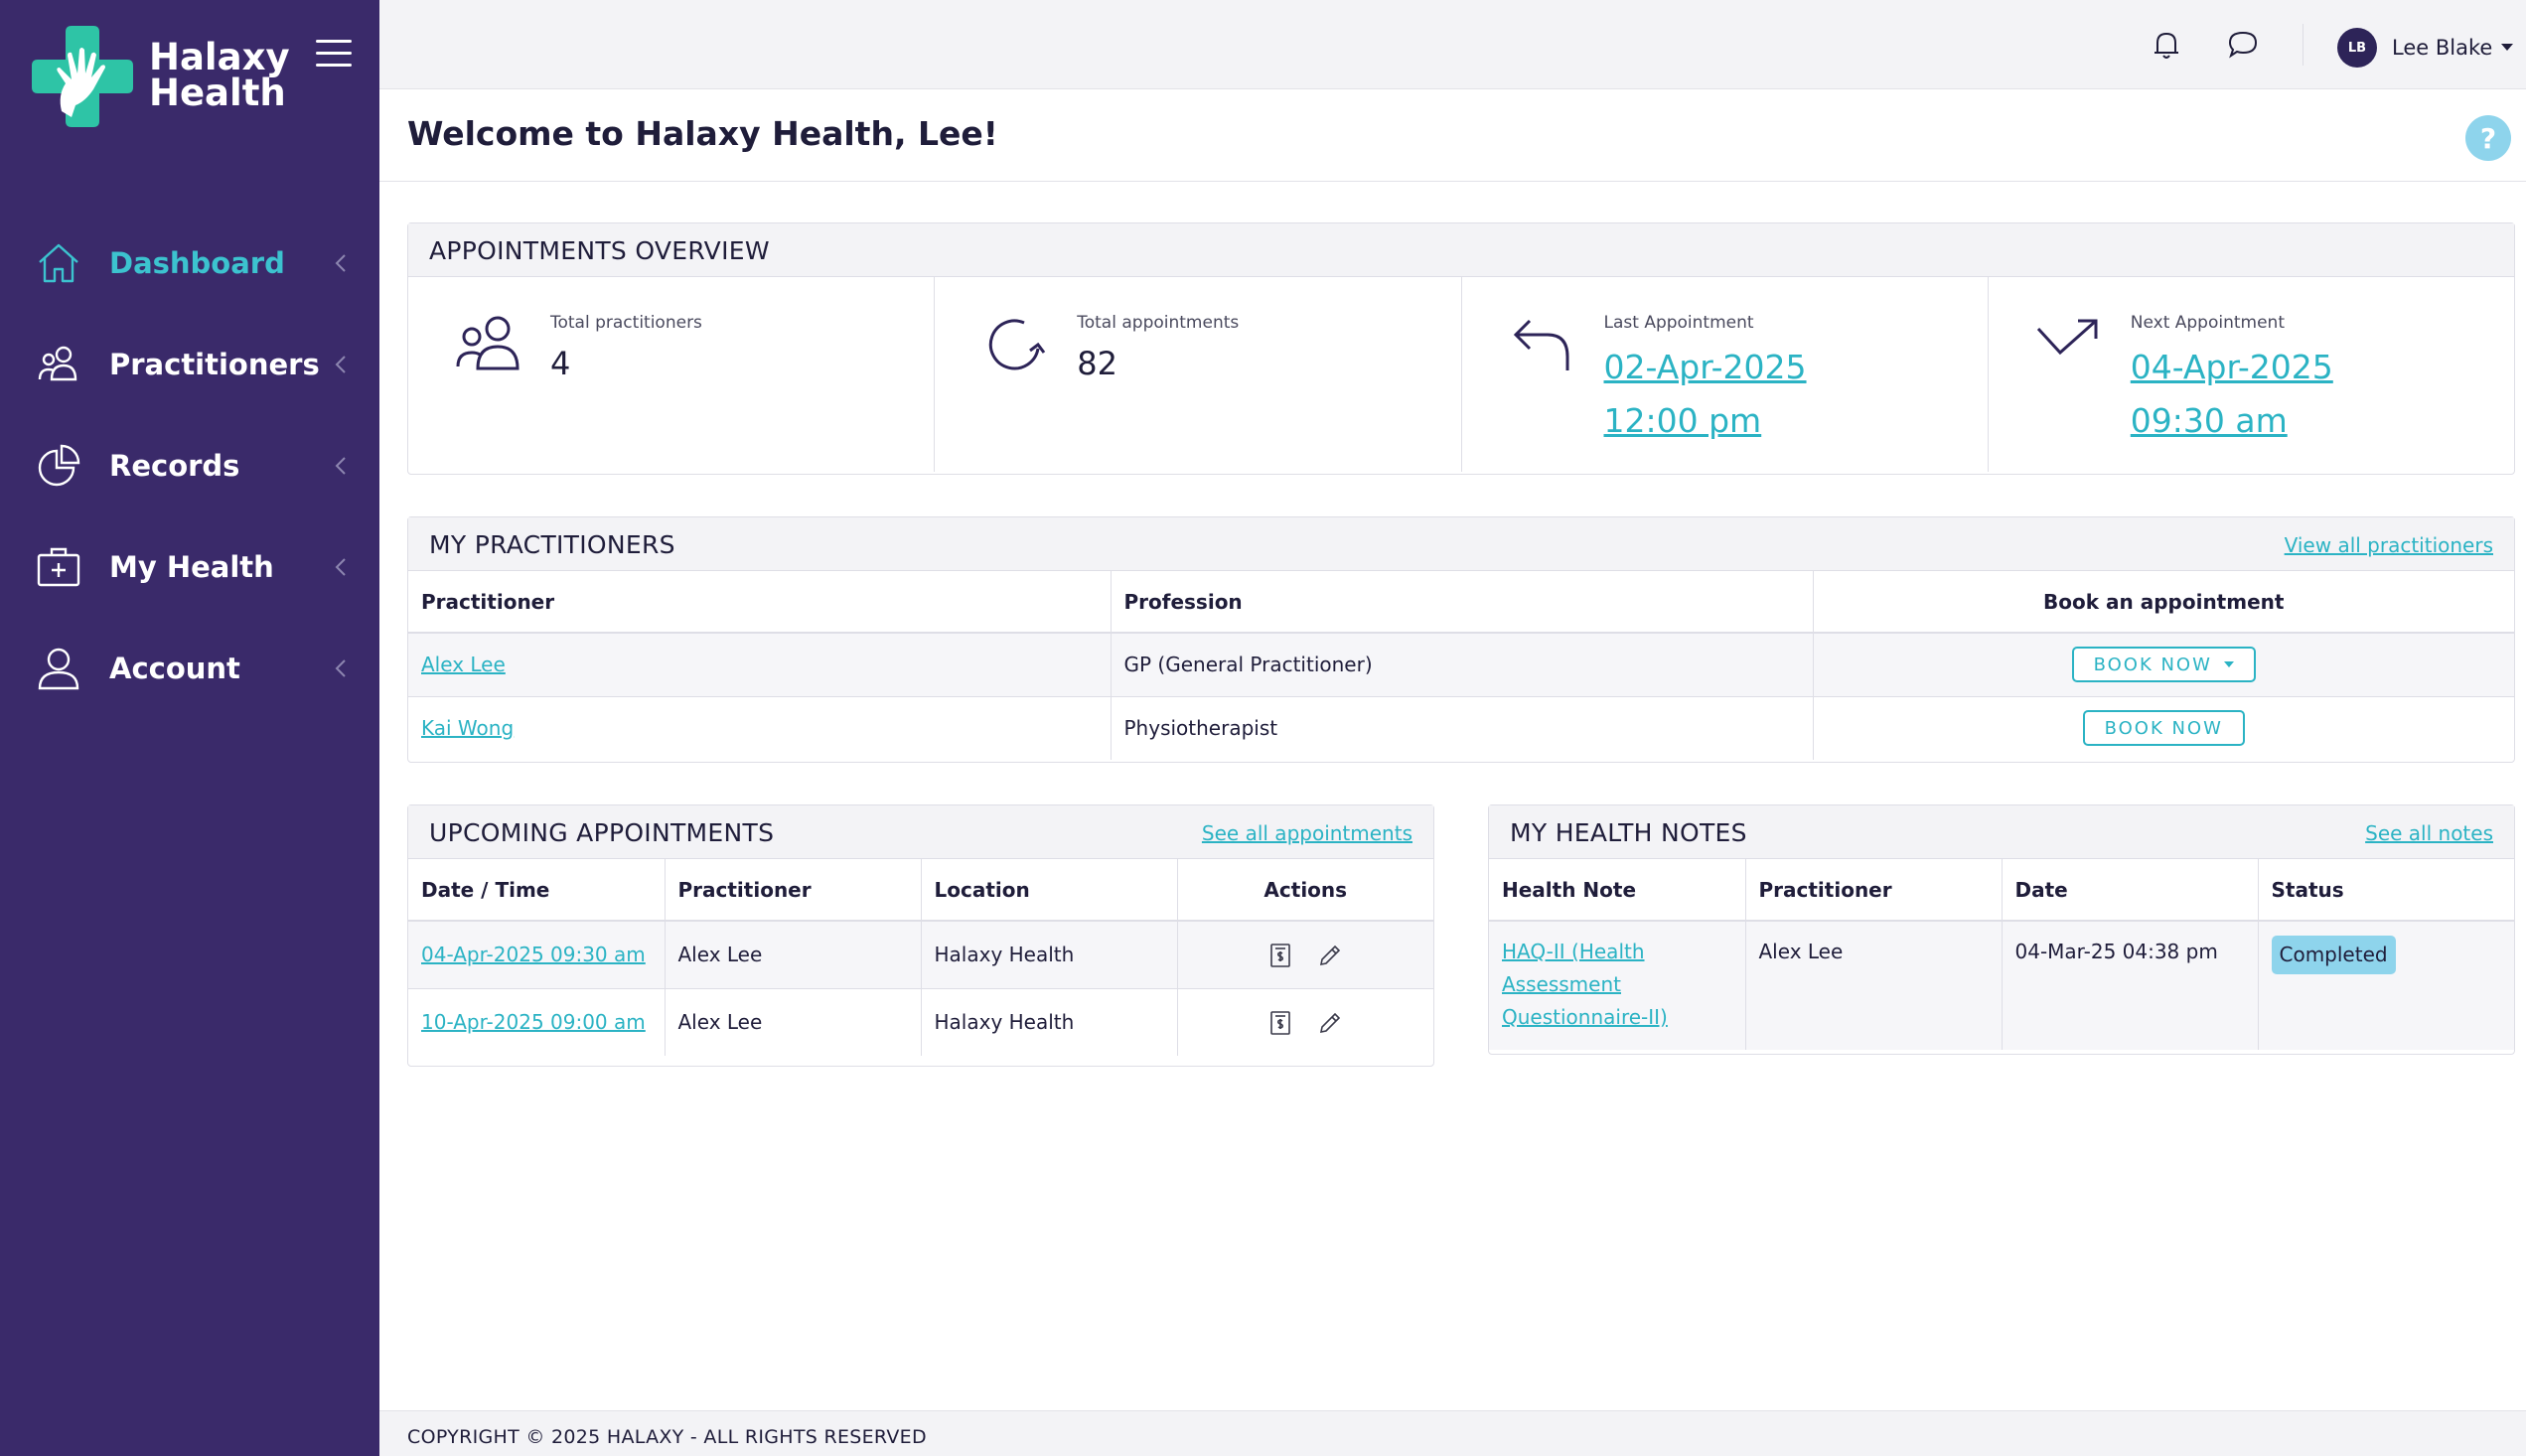  I want to click on pie-chart-icon, so click(59, 465).